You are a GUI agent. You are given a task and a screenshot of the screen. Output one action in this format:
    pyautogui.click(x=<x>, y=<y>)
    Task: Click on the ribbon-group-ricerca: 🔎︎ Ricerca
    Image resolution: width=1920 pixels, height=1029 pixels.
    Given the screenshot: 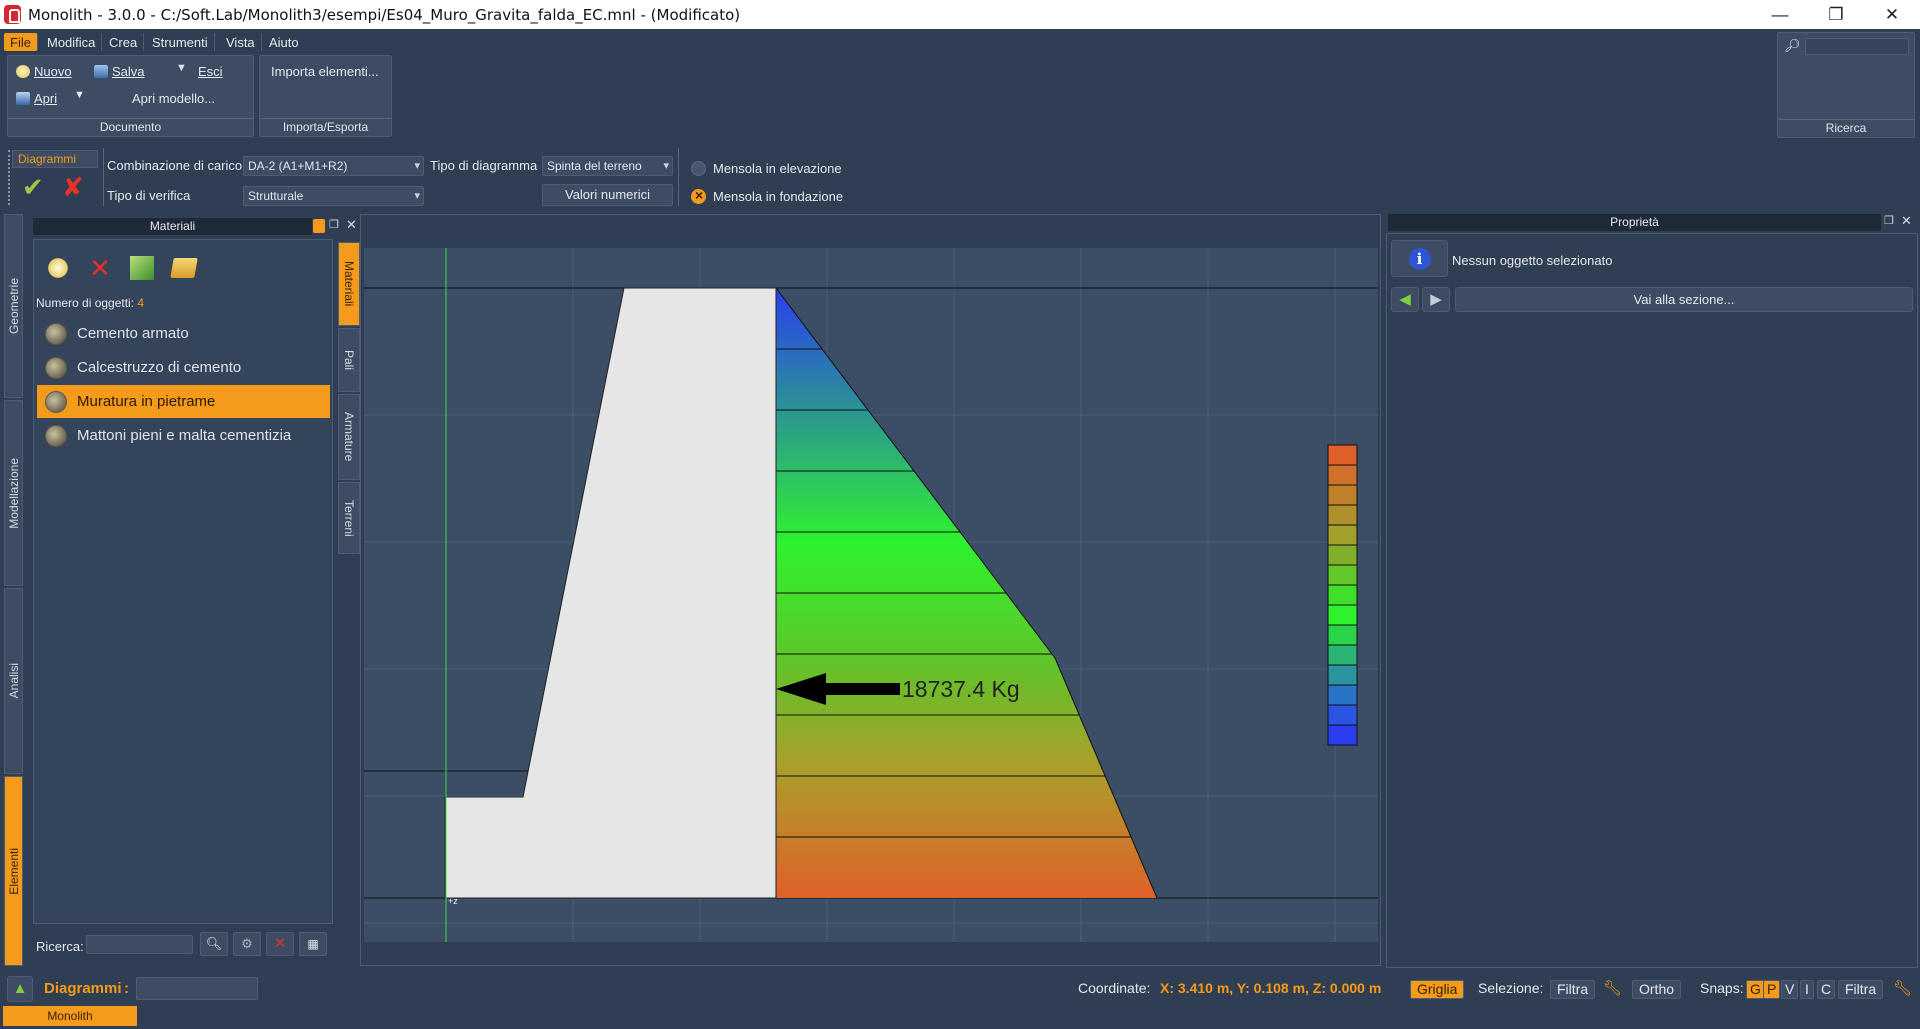 What is the action you would take?
    pyautogui.click(x=1846, y=85)
    